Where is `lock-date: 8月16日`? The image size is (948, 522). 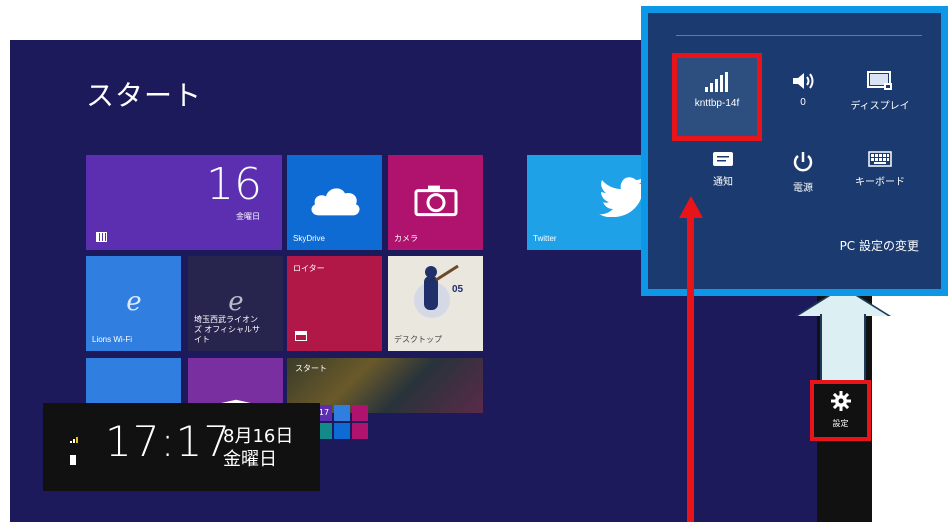
lock-date: 8月16日 is located at coordinates (258, 436).